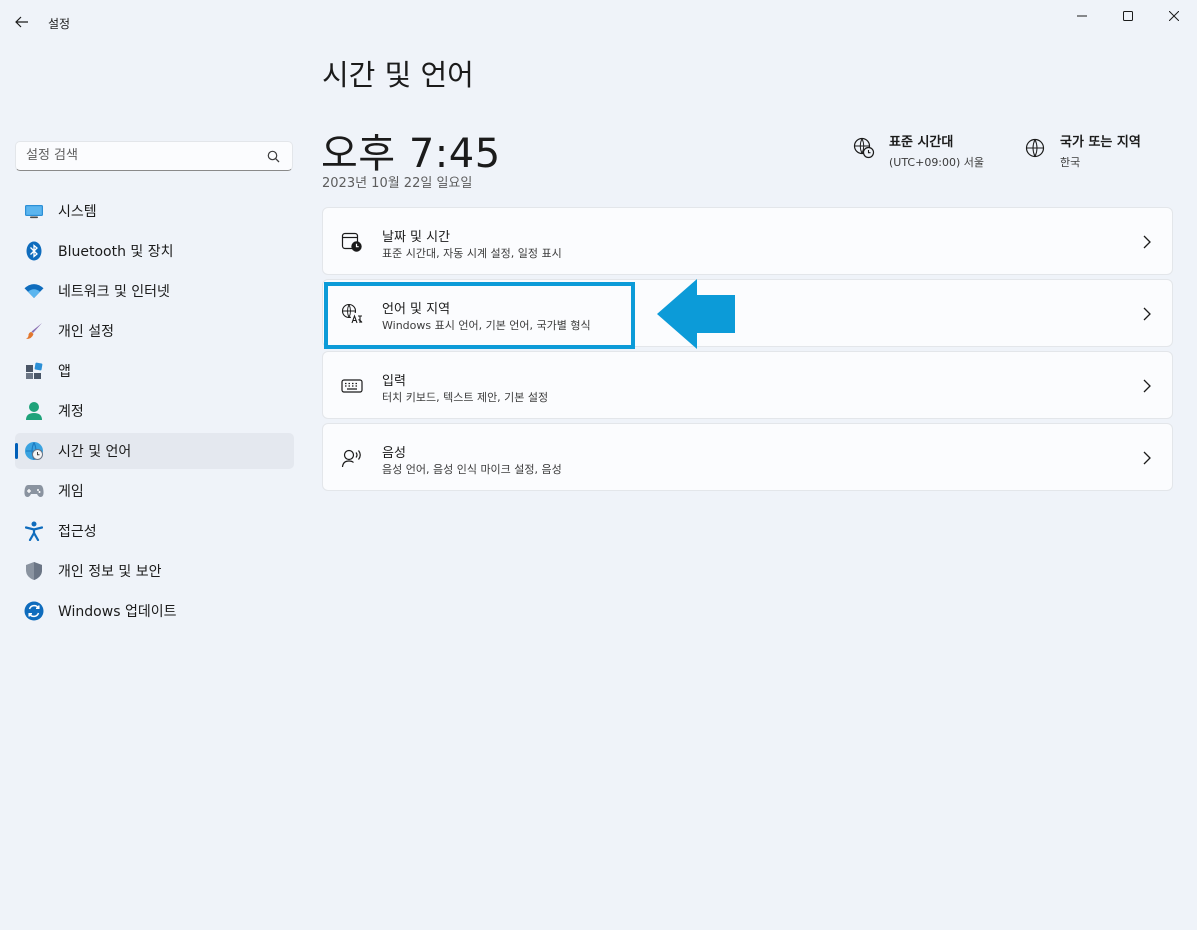 The image size is (1197, 930). Describe the element at coordinates (411, 154) in the screenshot. I see `current-time: 오후 7:45` at that location.